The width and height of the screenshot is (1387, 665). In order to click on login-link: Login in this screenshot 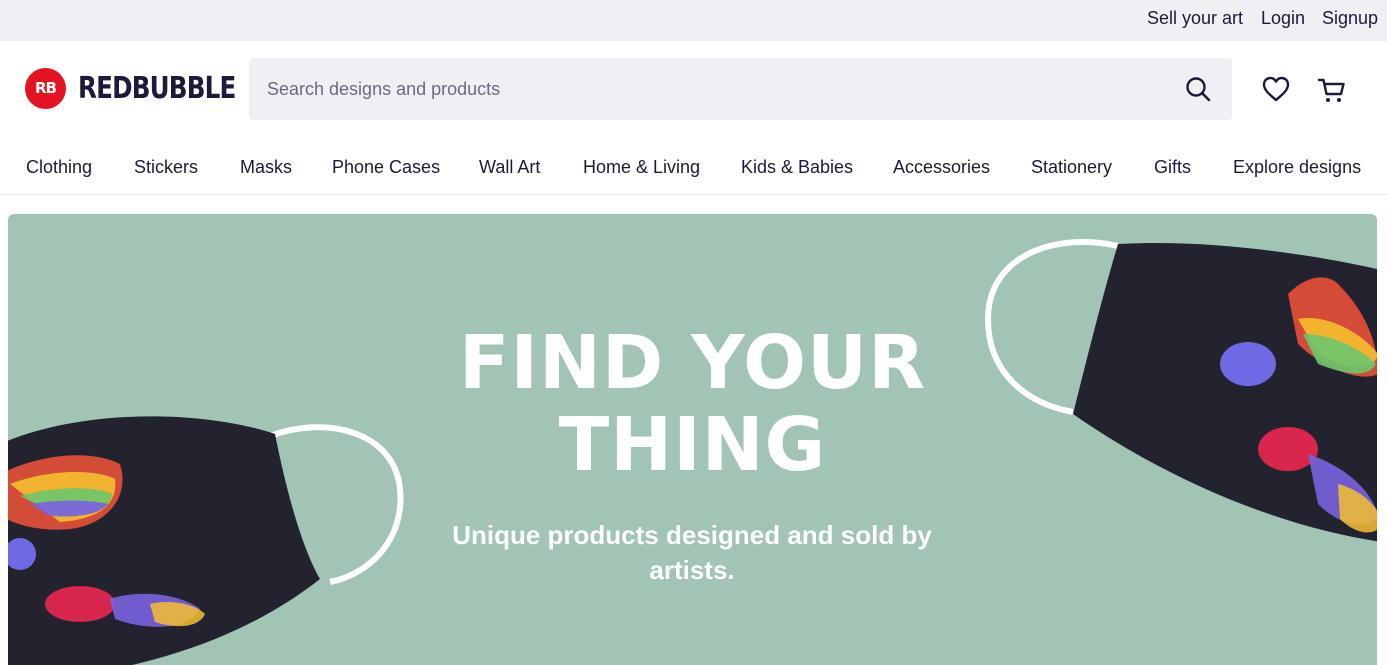, I will do `click(1283, 18)`.